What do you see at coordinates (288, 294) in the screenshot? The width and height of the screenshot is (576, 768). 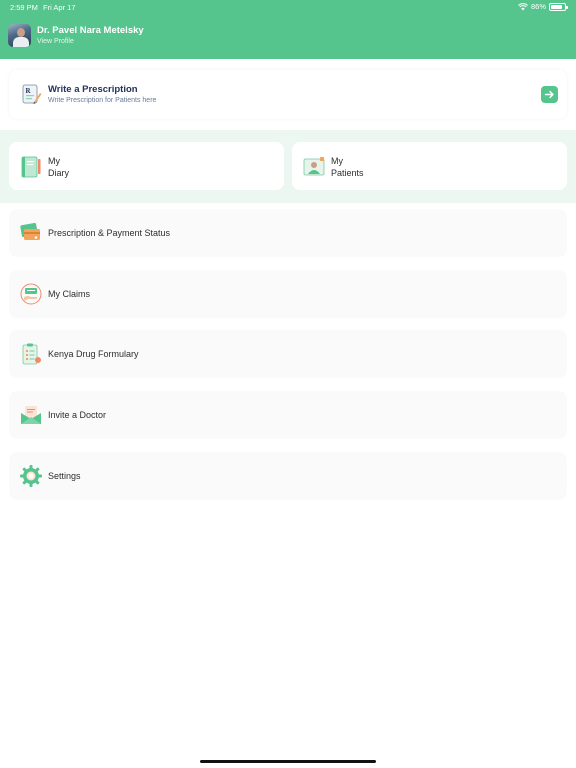 I see `menu-item-my-claims: My Claims` at bounding box center [288, 294].